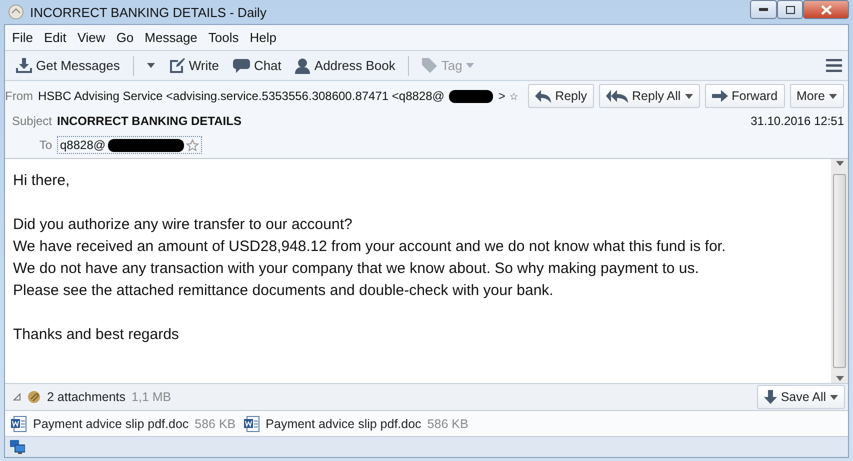 The image size is (853, 461). What do you see at coordinates (263, 37) in the screenshot?
I see `menu-item: Help` at bounding box center [263, 37].